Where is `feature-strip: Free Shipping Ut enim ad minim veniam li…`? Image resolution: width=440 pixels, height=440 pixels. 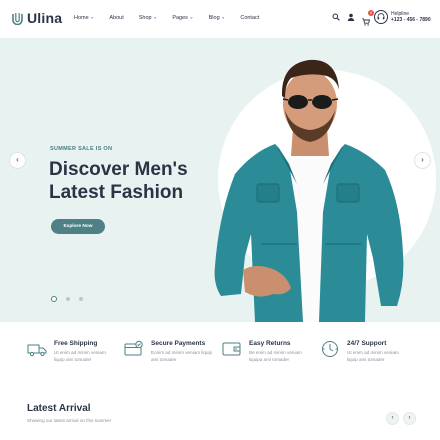
feature-strip: Free Shipping Ut enim ad minim veniam li… is located at coordinates (220, 352).